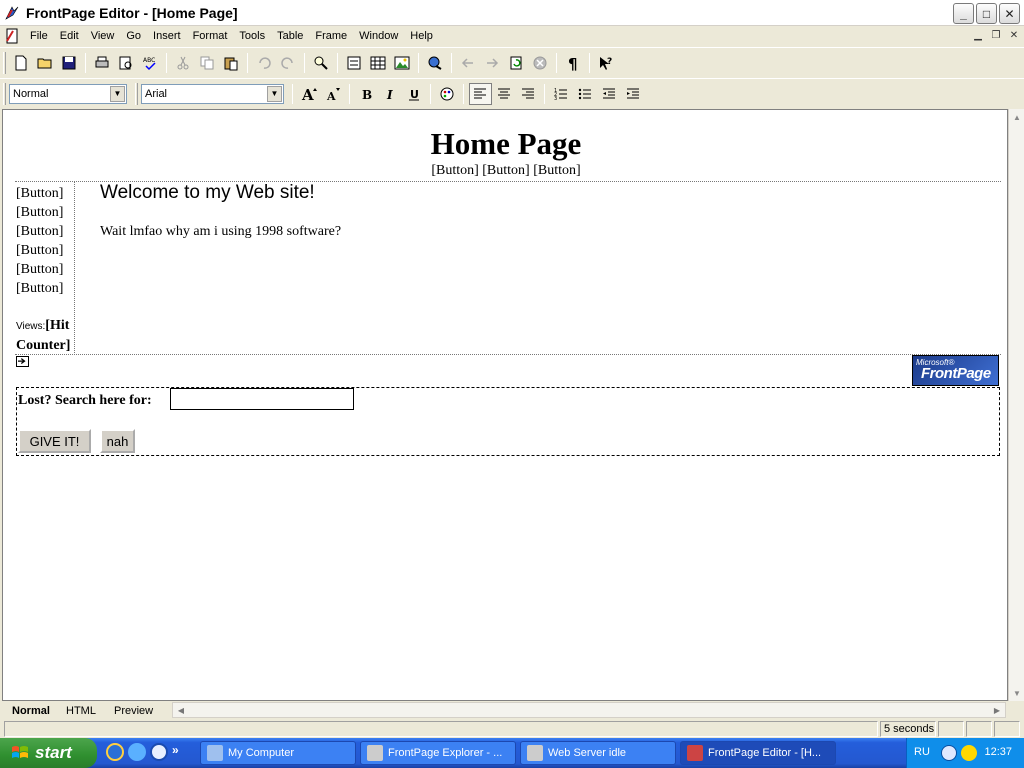 The image size is (1024, 768). Describe the element at coordinates (963, 13) in the screenshot. I see `minimize-button: _` at that location.